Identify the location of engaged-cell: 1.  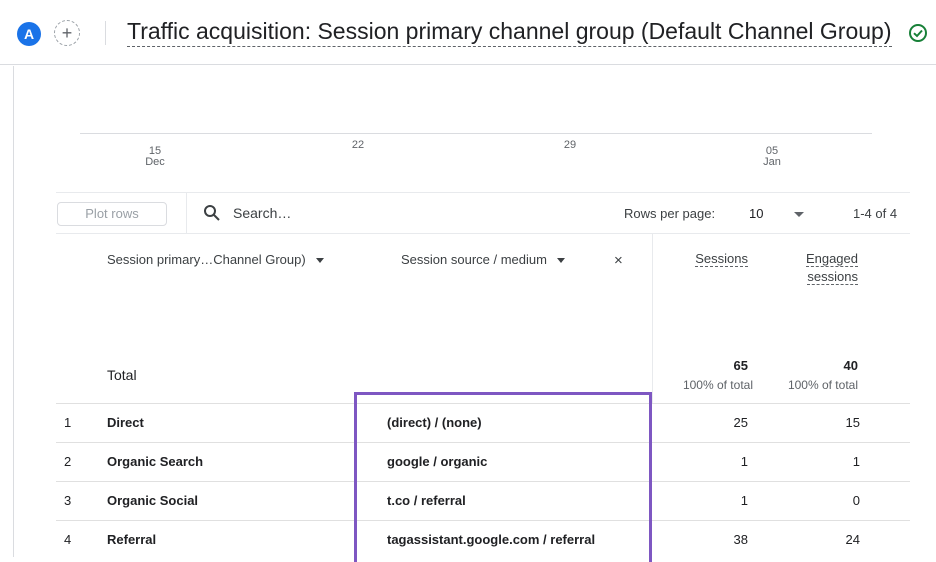
(856, 461).